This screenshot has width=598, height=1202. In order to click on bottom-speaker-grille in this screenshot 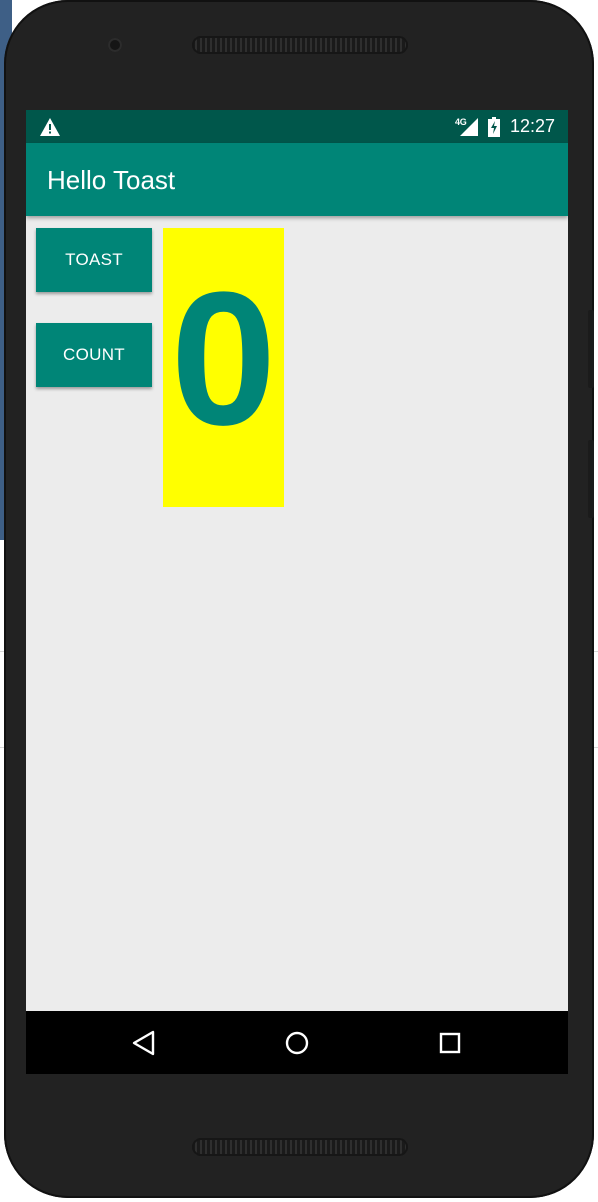, I will do `click(300, 1147)`.